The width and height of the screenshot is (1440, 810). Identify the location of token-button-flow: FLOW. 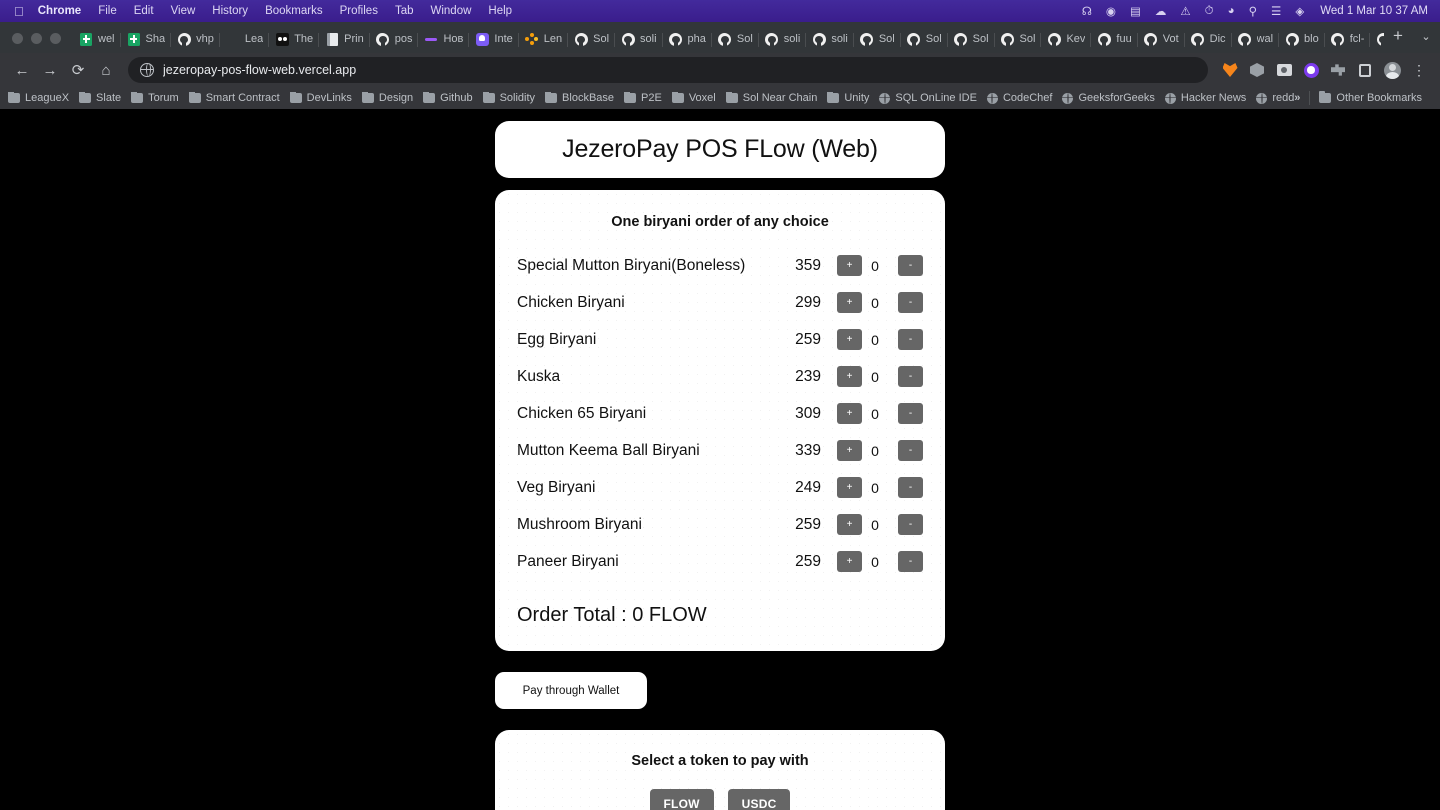
(681, 799).